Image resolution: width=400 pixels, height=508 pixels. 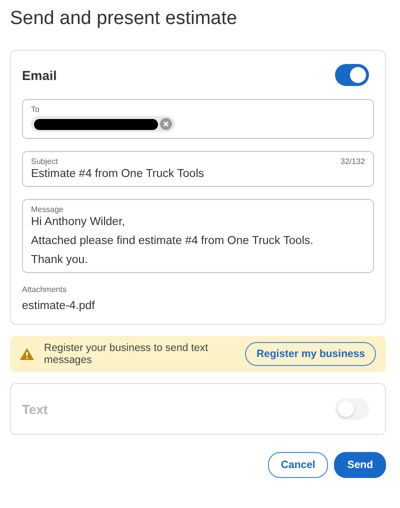 I want to click on subject-field: Subject 32/132 Estimate #4 from One Truck Tools, so click(x=198, y=169).